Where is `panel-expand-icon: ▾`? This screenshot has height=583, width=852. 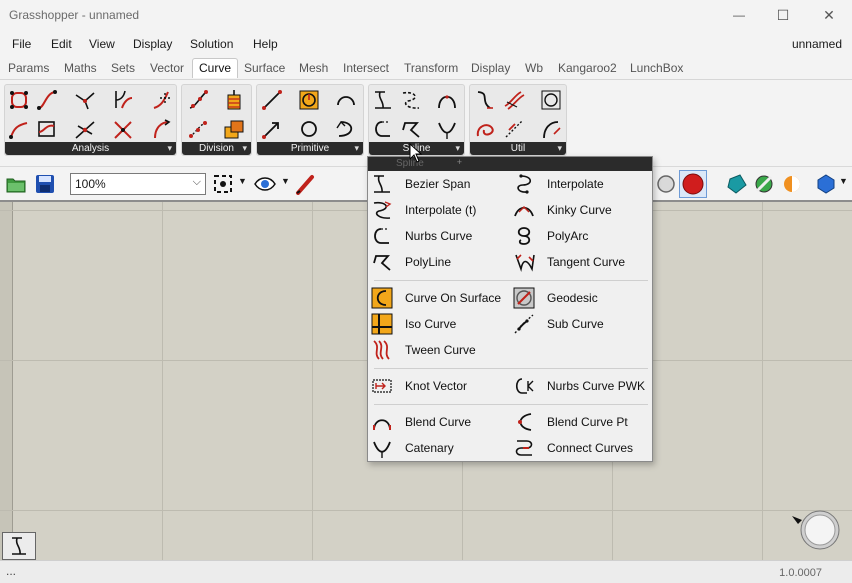
panel-expand-icon: ▾ is located at coordinates (457, 148).